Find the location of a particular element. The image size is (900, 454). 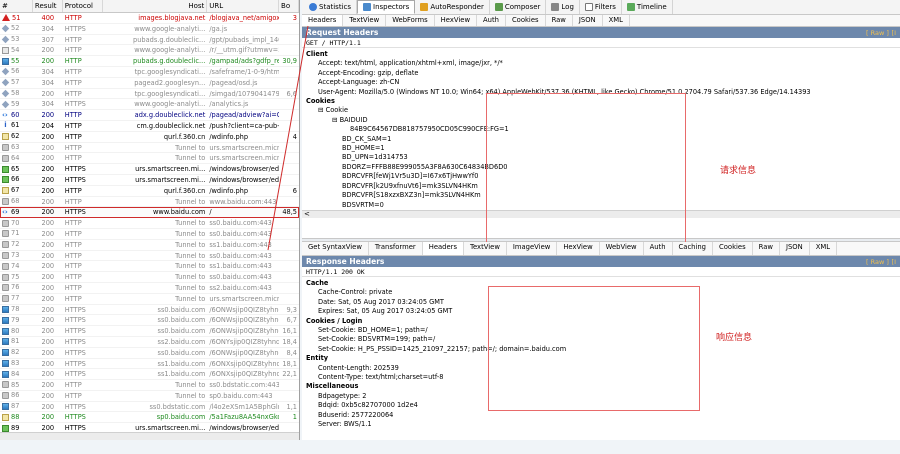

session-row: 72 200 HTTP Tunnel to ss1.baidu.com:443 is located at coordinates (149, 245).